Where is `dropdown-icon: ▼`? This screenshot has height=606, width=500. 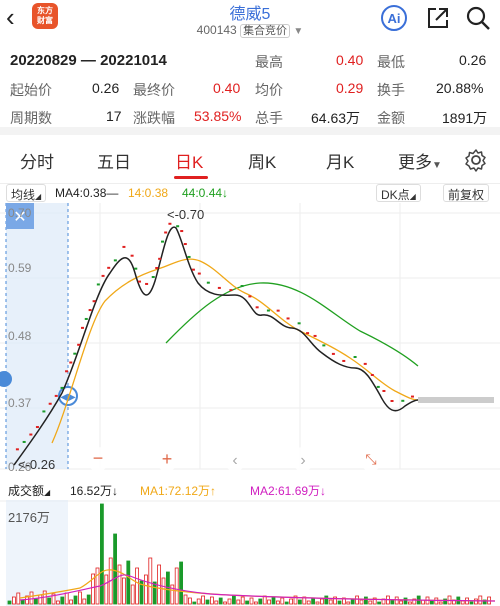 dropdown-icon: ▼ is located at coordinates (298, 31).